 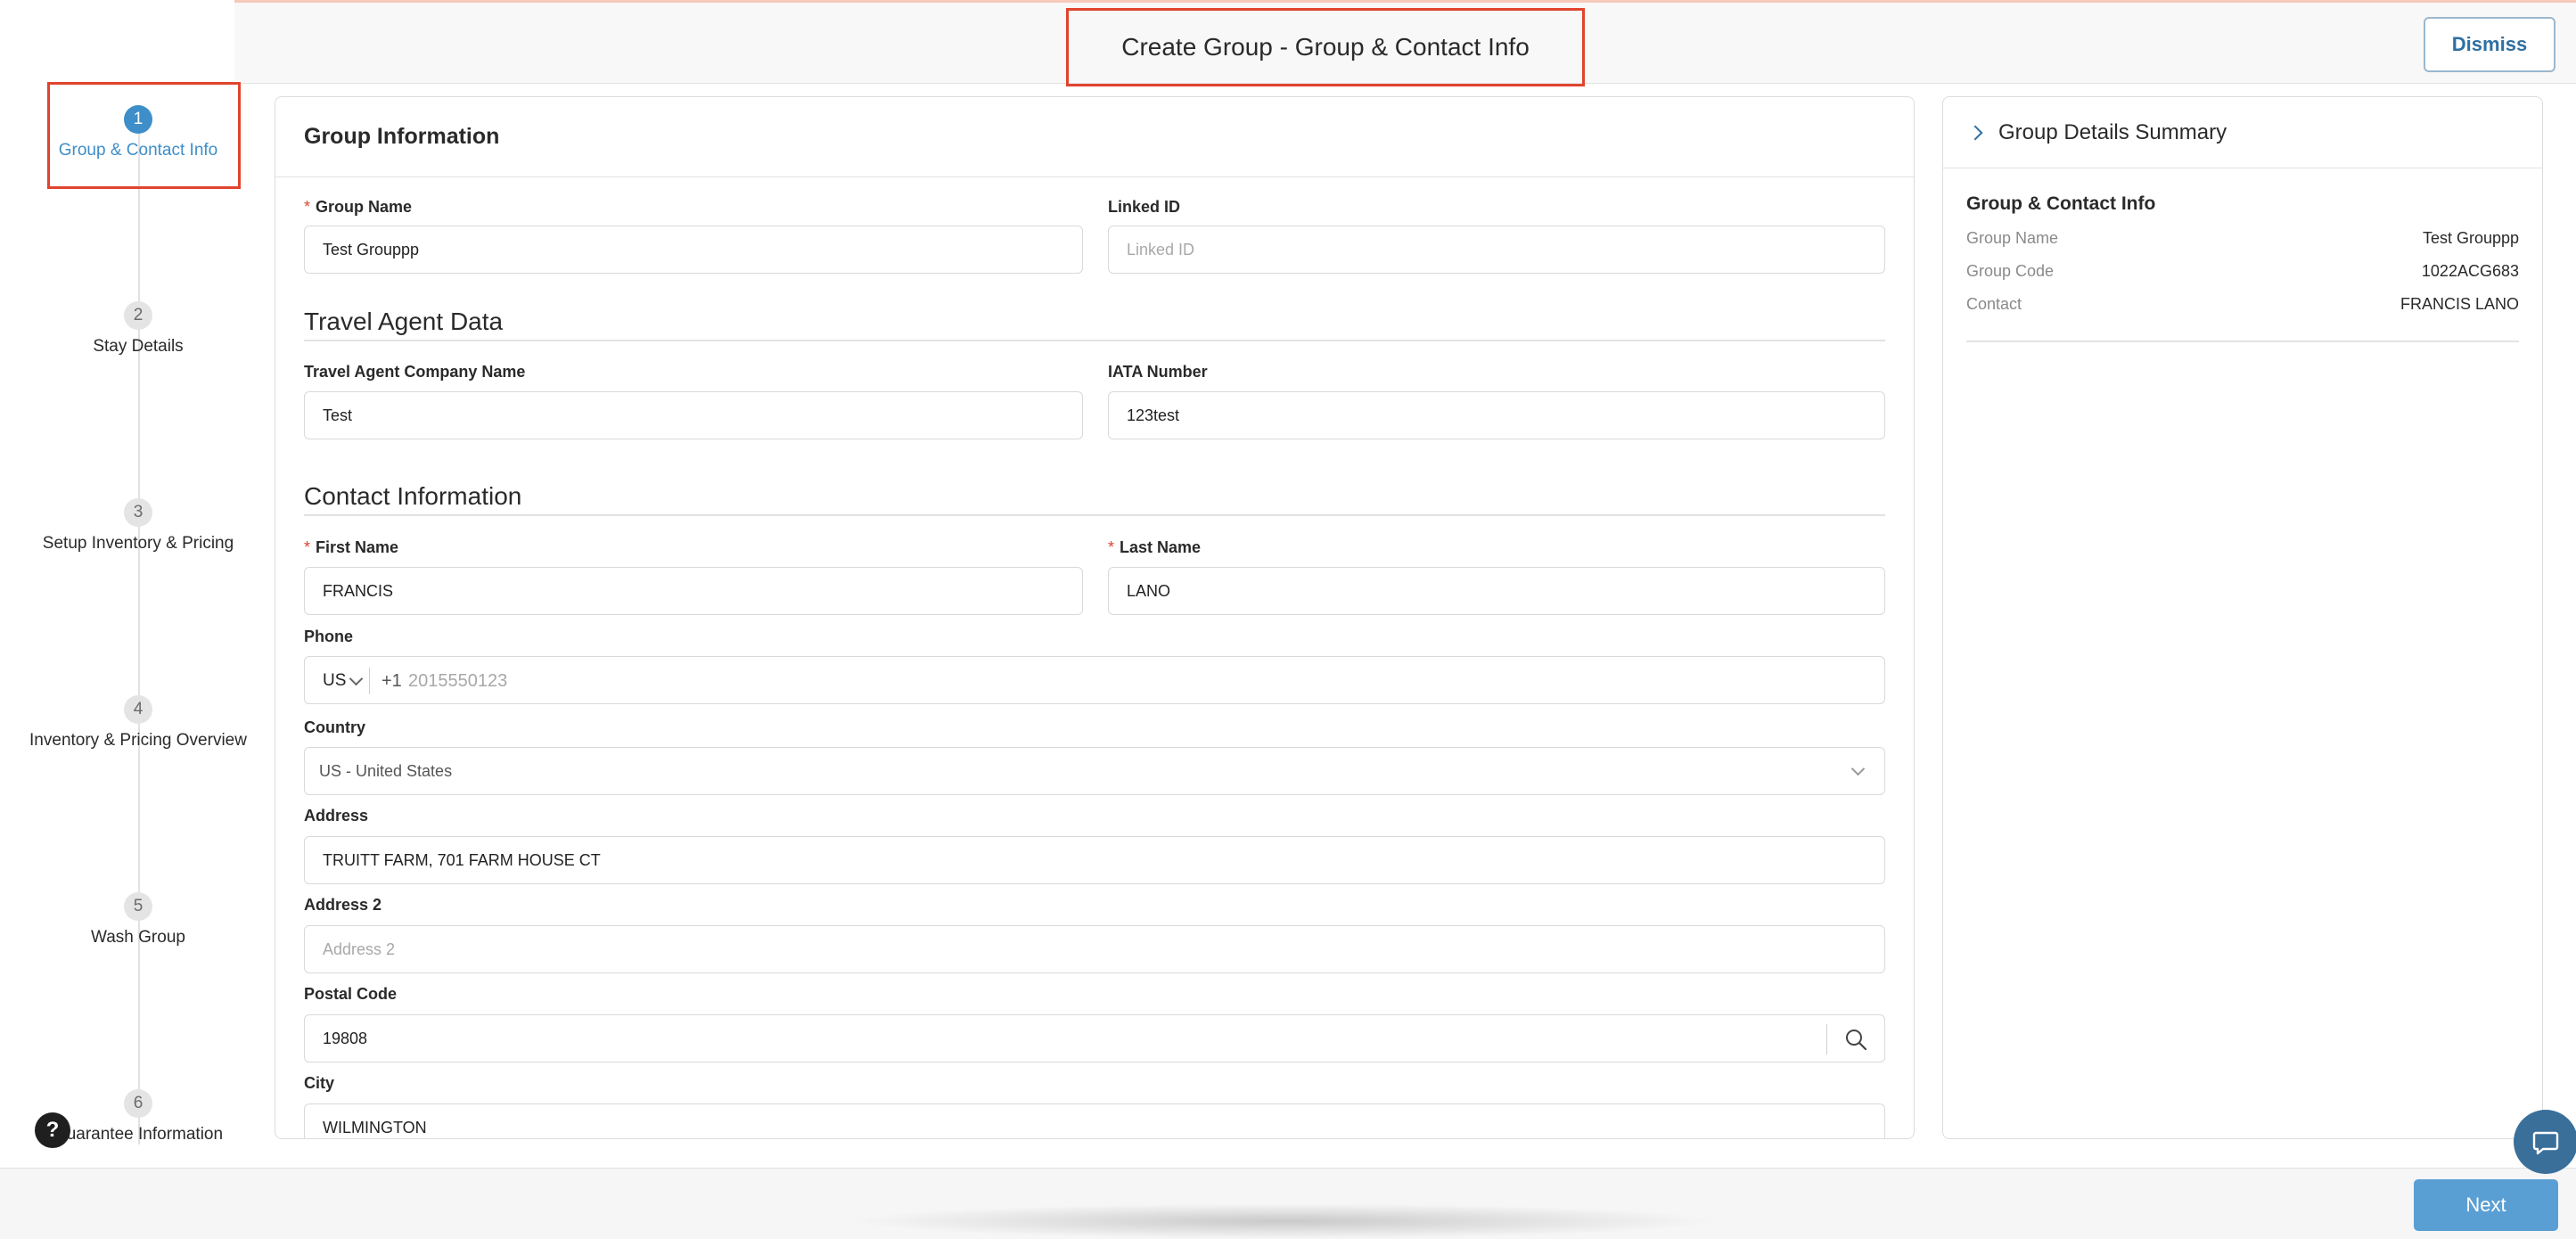 What do you see at coordinates (402, 136) in the screenshot?
I see `panel-title: Group Information` at bounding box center [402, 136].